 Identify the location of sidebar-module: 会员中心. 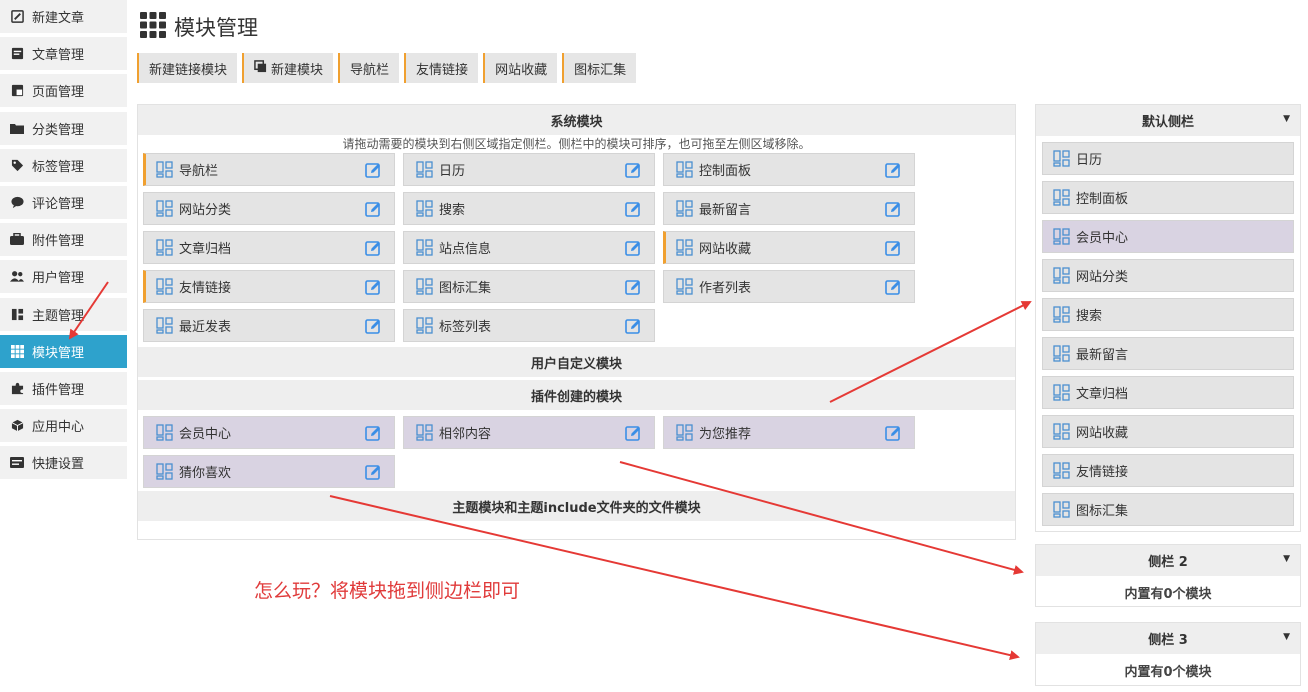
(1168, 236).